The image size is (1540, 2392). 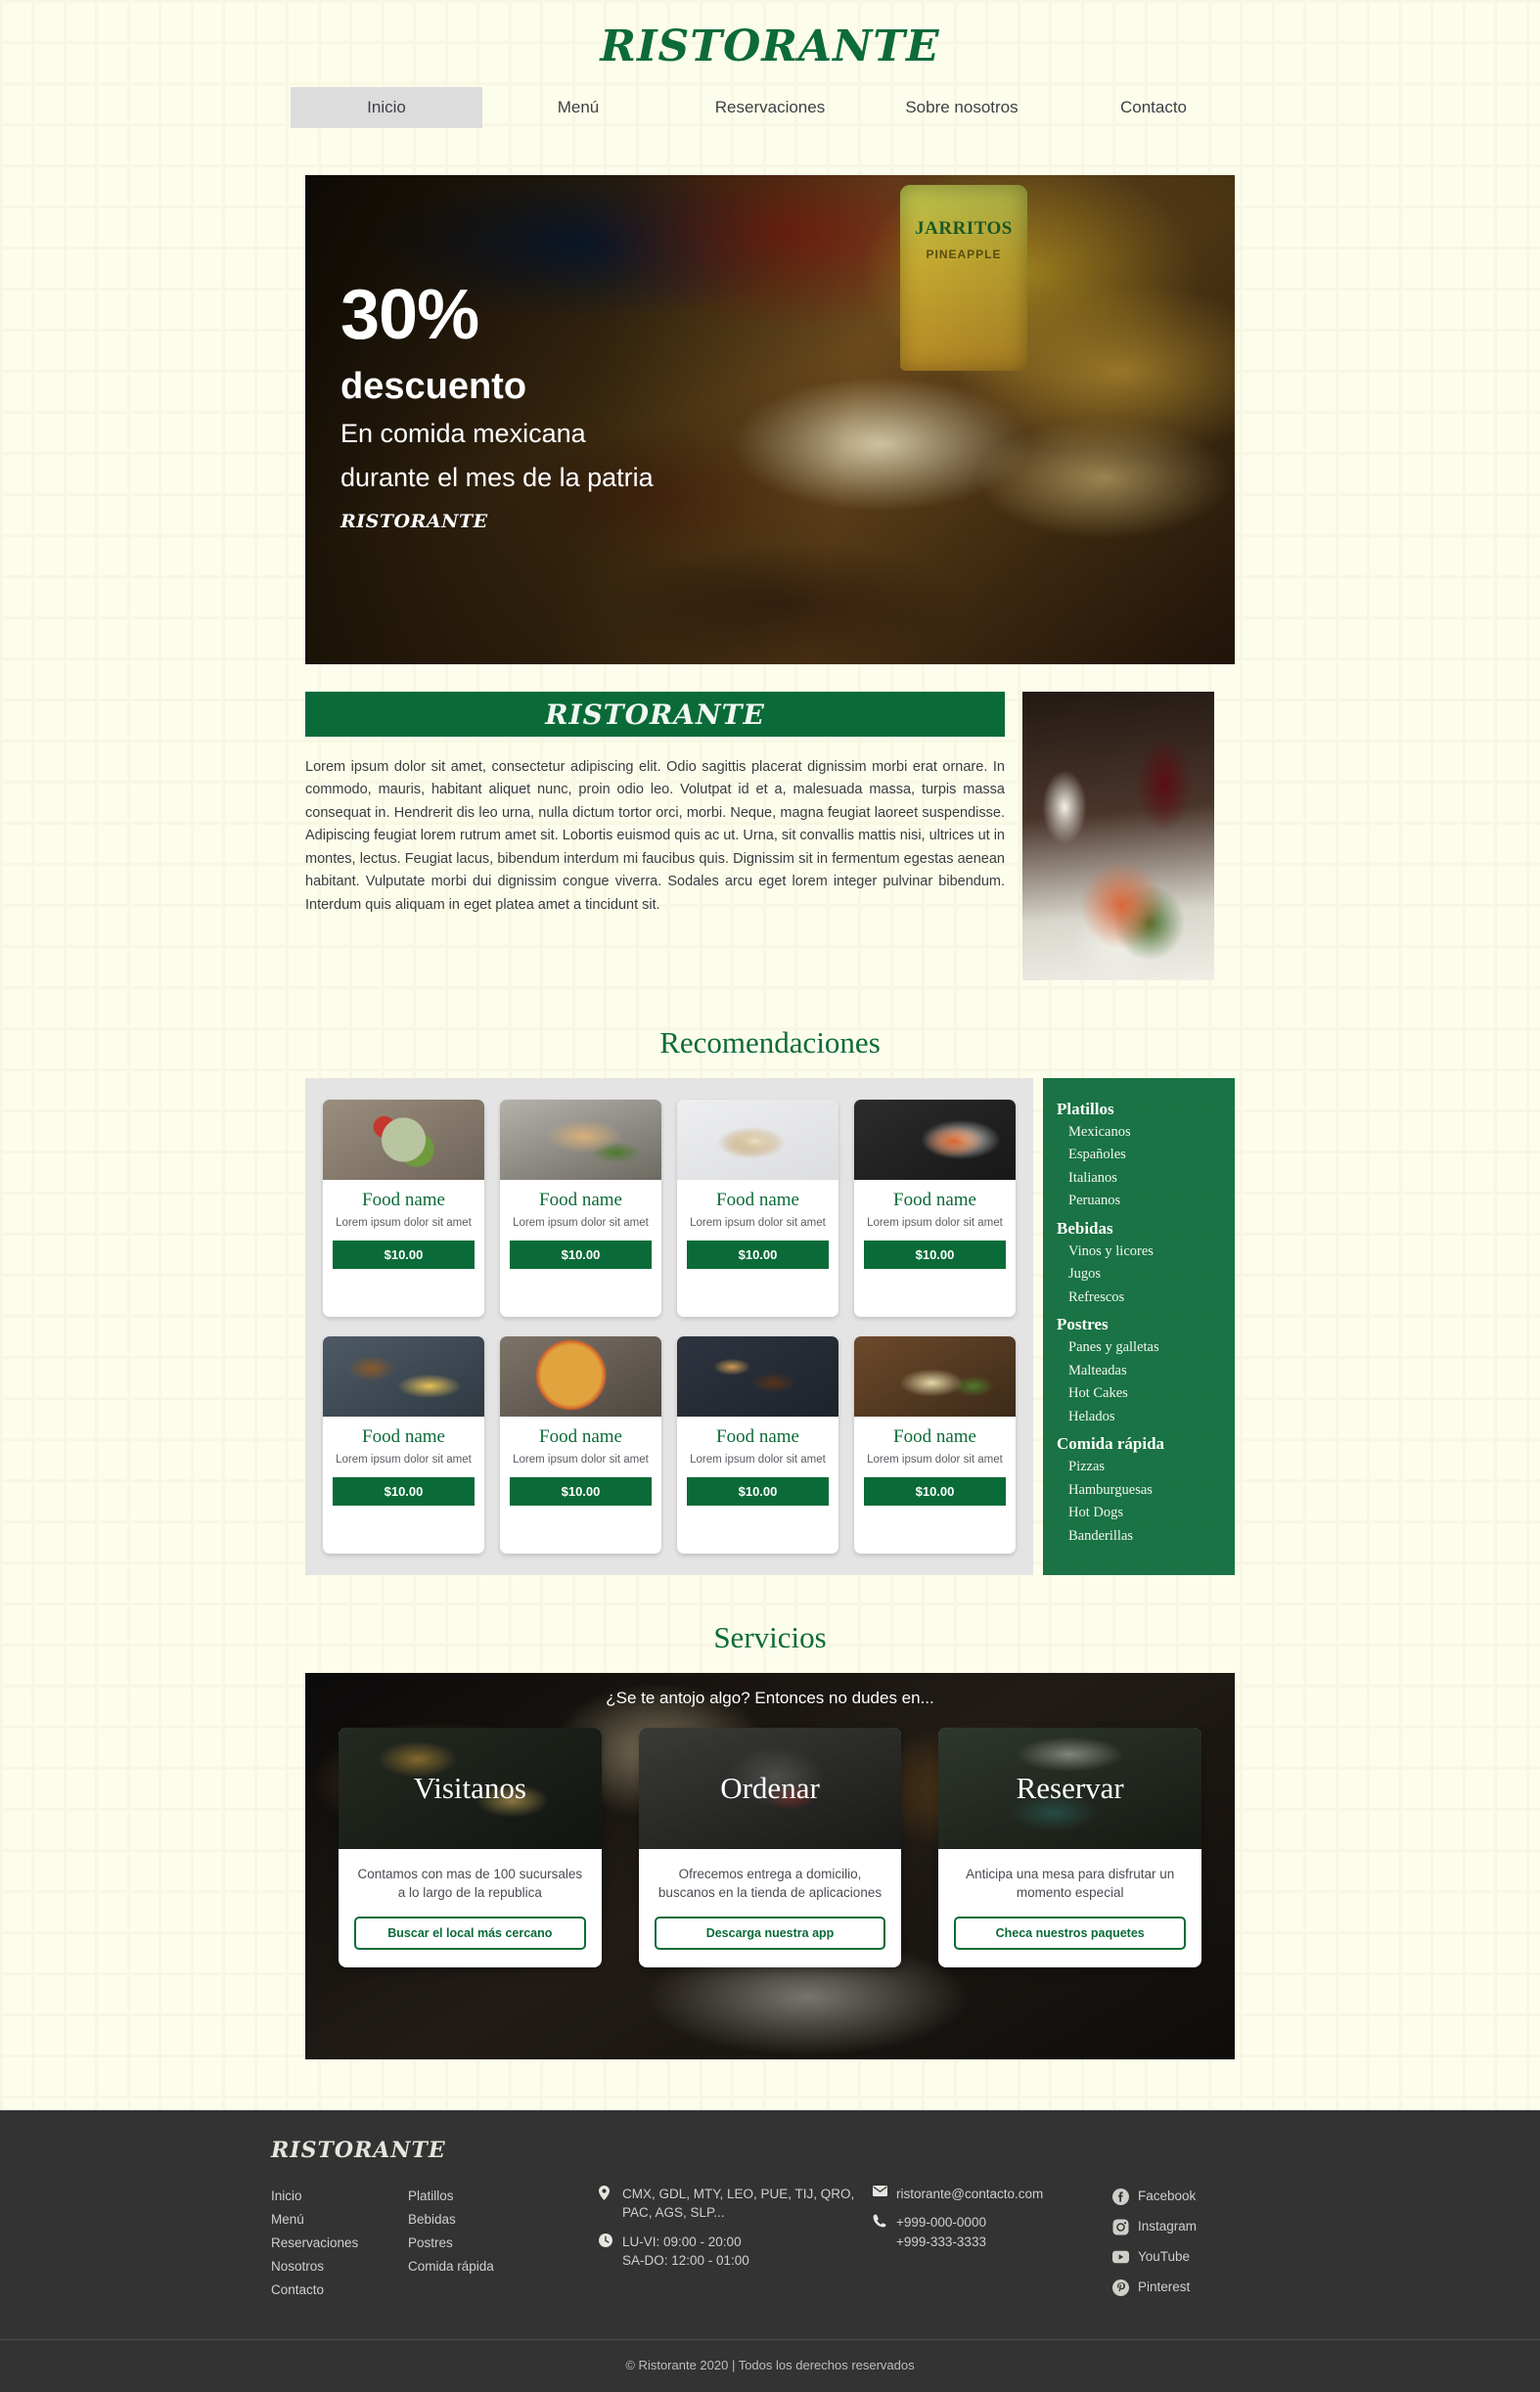 I want to click on hero-detail-line-1: En comida mexicana, so click(x=463, y=433).